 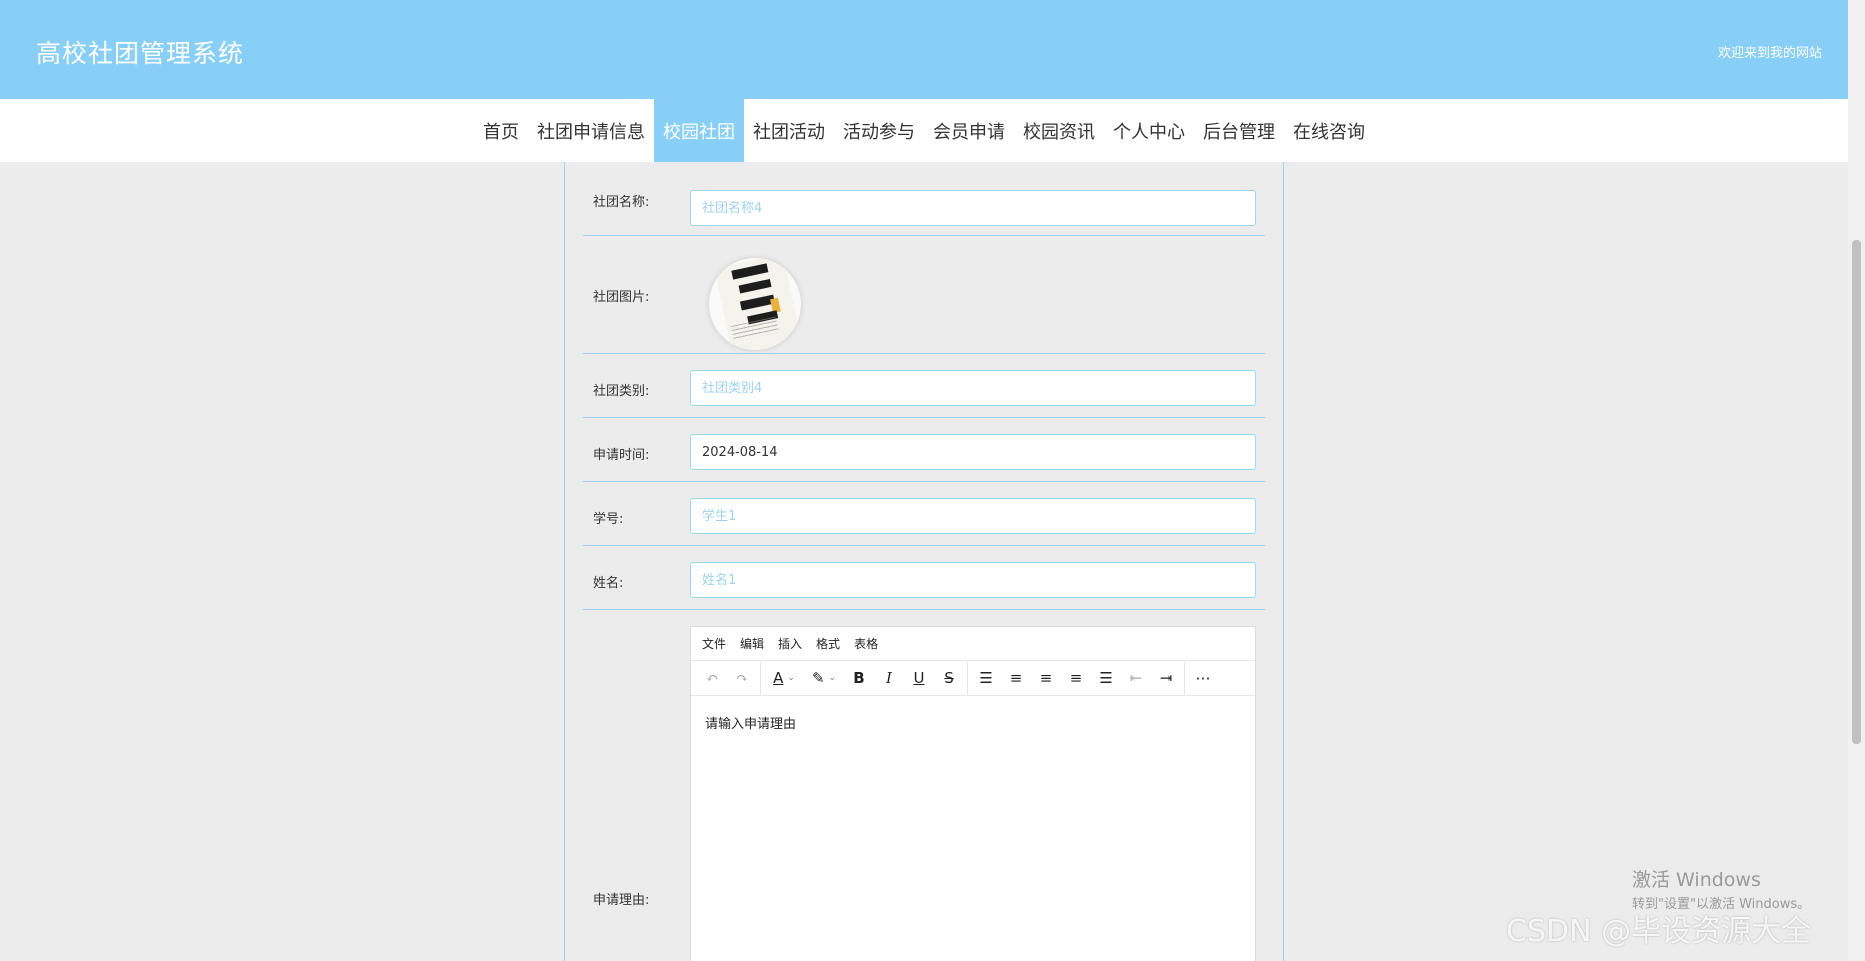 I want to click on apply-time-label: 申请时间:, so click(x=621, y=455).